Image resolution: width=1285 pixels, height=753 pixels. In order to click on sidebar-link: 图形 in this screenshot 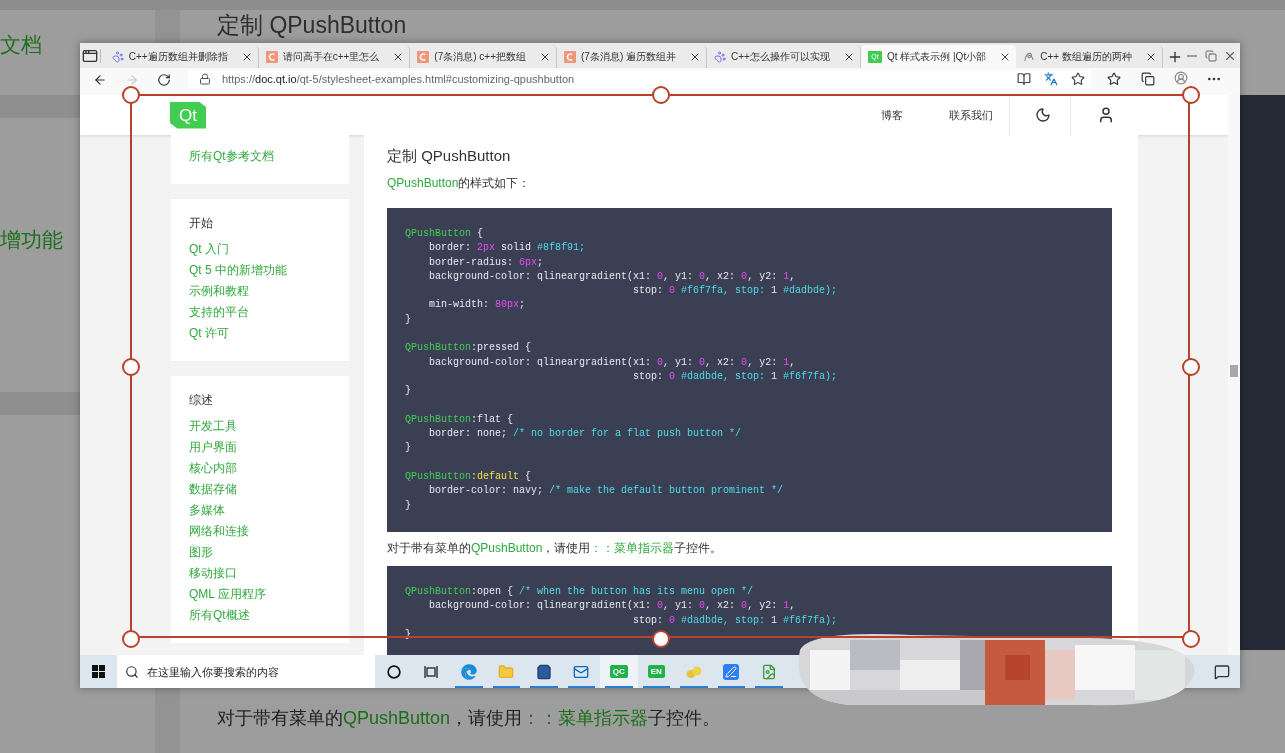, I will do `click(260, 552)`.